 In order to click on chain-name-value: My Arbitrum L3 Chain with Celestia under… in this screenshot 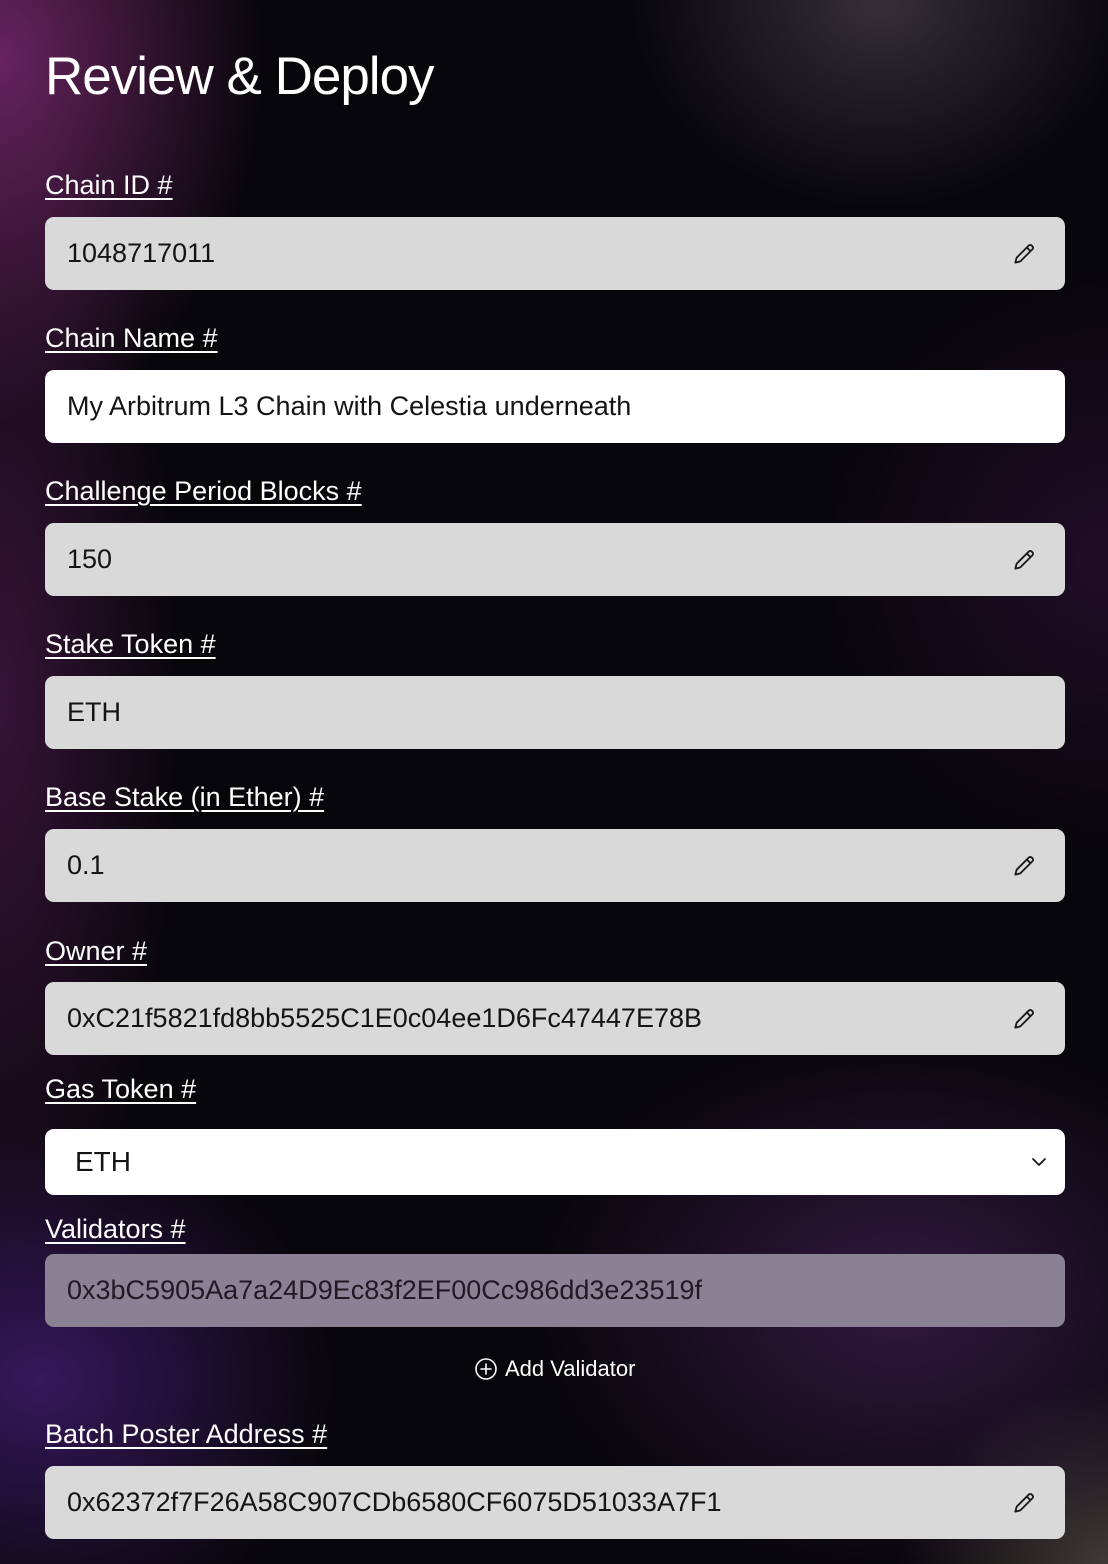, I will do `click(349, 406)`.